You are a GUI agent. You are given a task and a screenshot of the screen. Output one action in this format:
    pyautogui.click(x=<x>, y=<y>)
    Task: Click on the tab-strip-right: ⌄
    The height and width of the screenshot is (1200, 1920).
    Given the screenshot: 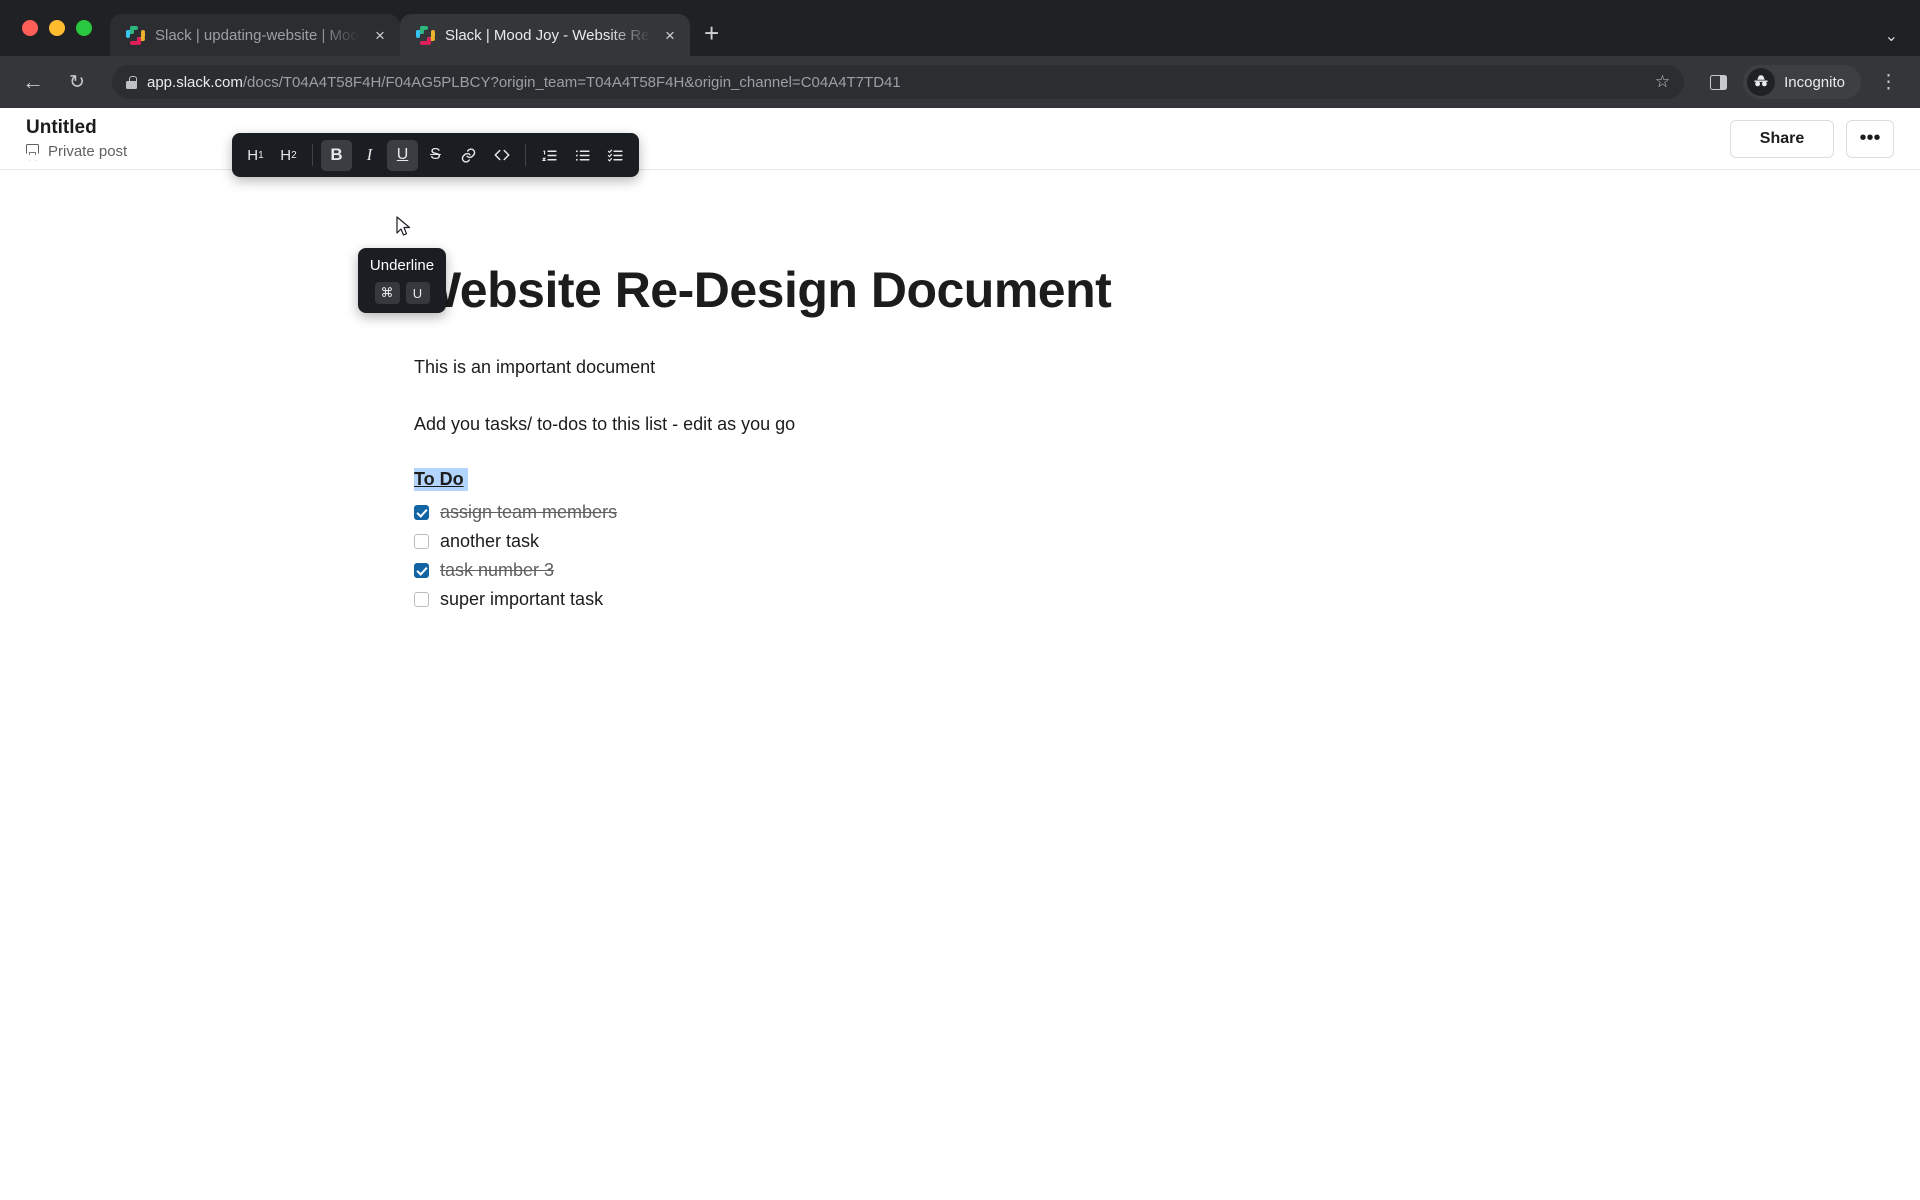 What is the action you would take?
    pyautogui.click(x=1902, y=41)
    